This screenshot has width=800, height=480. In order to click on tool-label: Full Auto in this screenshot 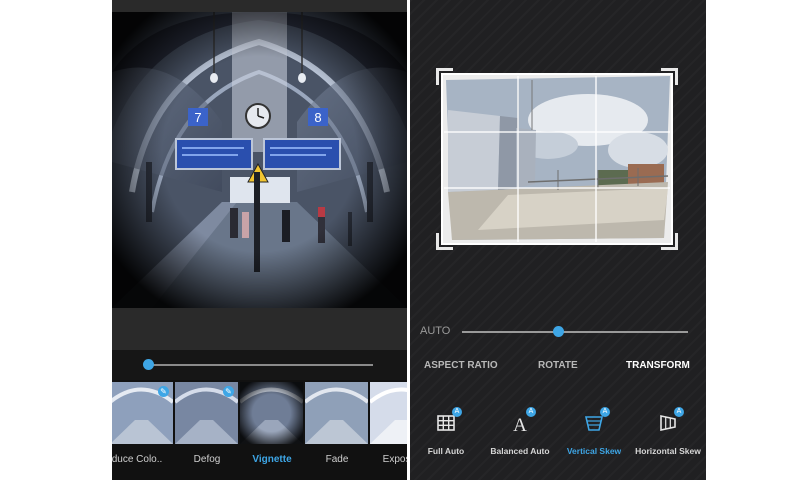, I will do `click(446, 451)`.